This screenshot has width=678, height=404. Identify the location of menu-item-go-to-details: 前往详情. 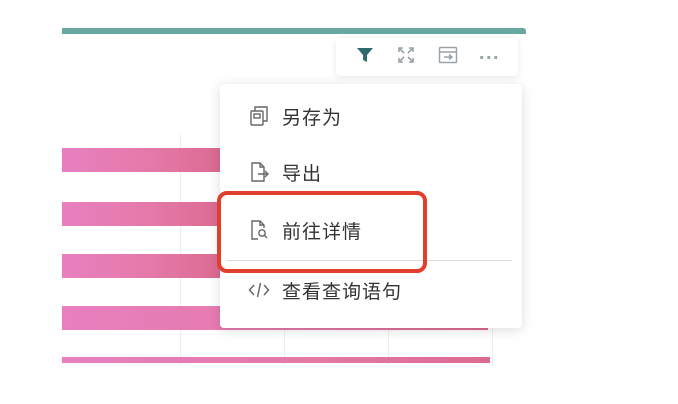
(371, 230).